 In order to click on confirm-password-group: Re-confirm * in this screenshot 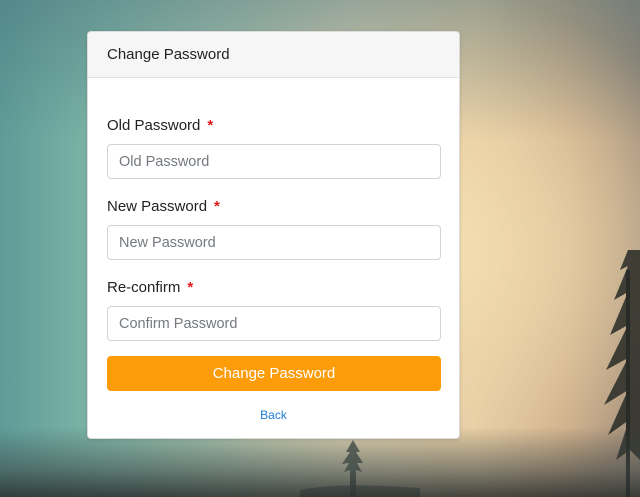, I will do `click(274, 309)`.